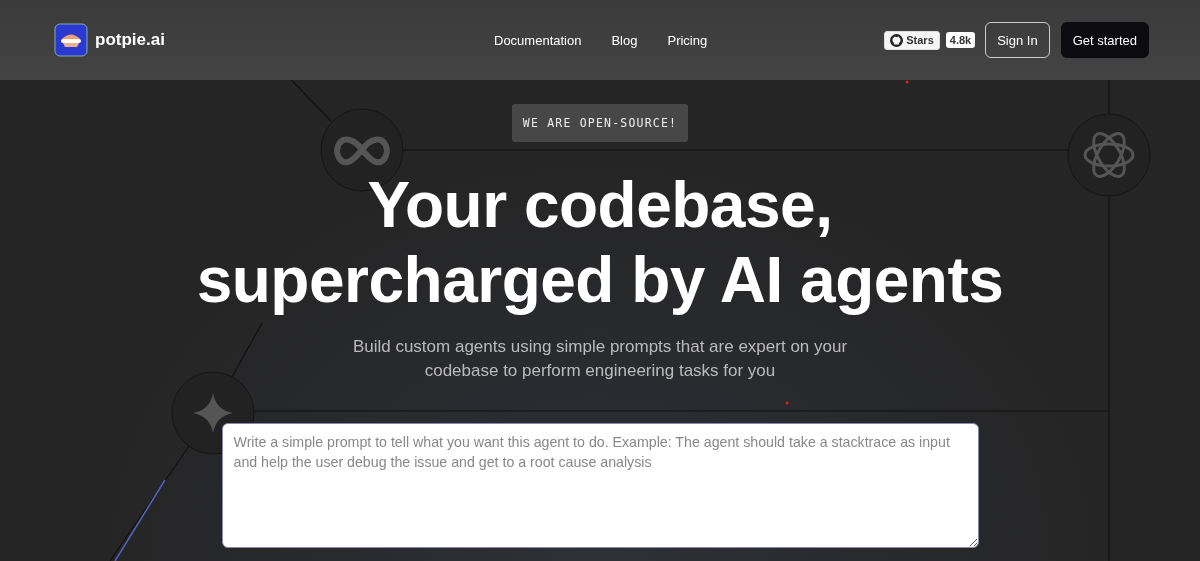 Image resolution: width=1200 pixels, height=561 pixels. What do you see at coordinates (600, 359) in the screenshot?
I see `hero-subtitle: Build custom agents using simple prompts that are expert on your codebase to perform engineering tasks for you` at bounding box center [600, 359].